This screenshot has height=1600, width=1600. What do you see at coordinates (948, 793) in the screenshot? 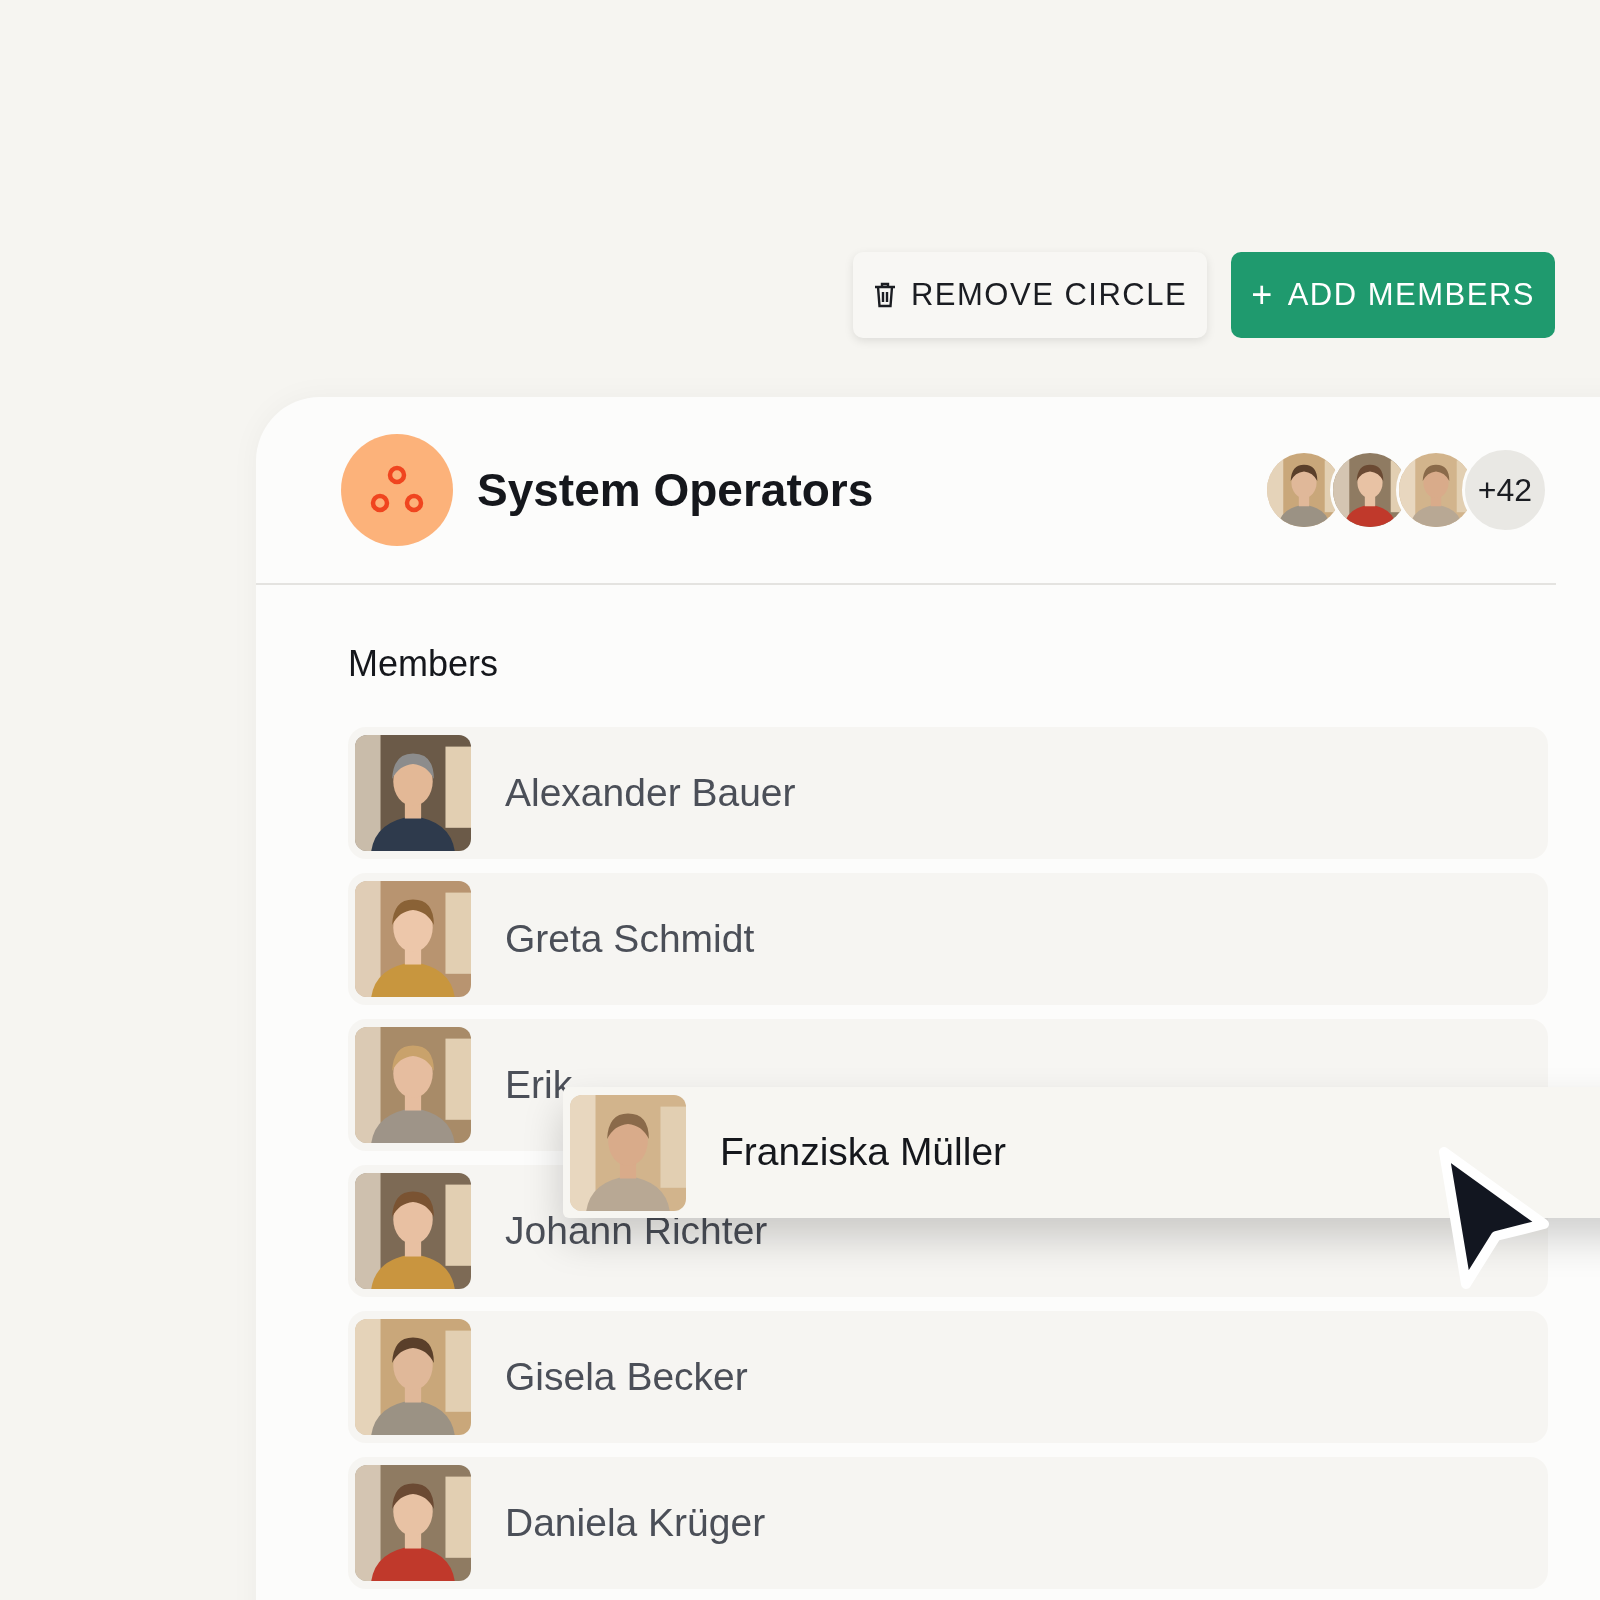
I see `member-row: Alexander Bauer` at bounding box center [948, 793].